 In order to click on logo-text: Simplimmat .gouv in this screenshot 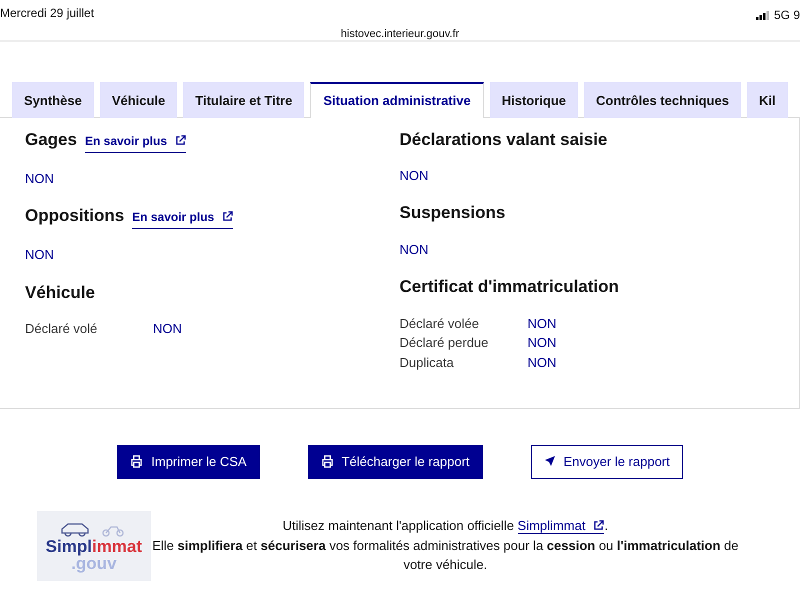, I will do `click(94, 555)`.